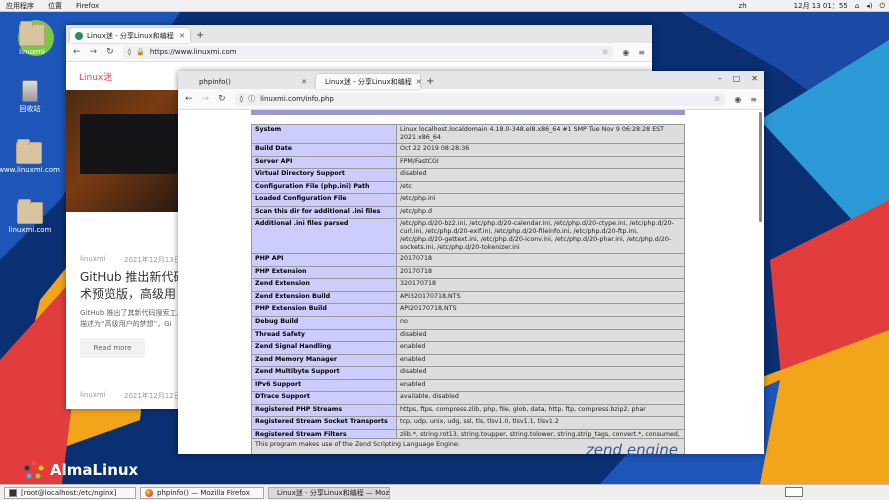 The image size is (889, 500). I want to click on taskbar-item-phpinfo: phpinfo() — Mozilla Firefox, so click(202, 492).